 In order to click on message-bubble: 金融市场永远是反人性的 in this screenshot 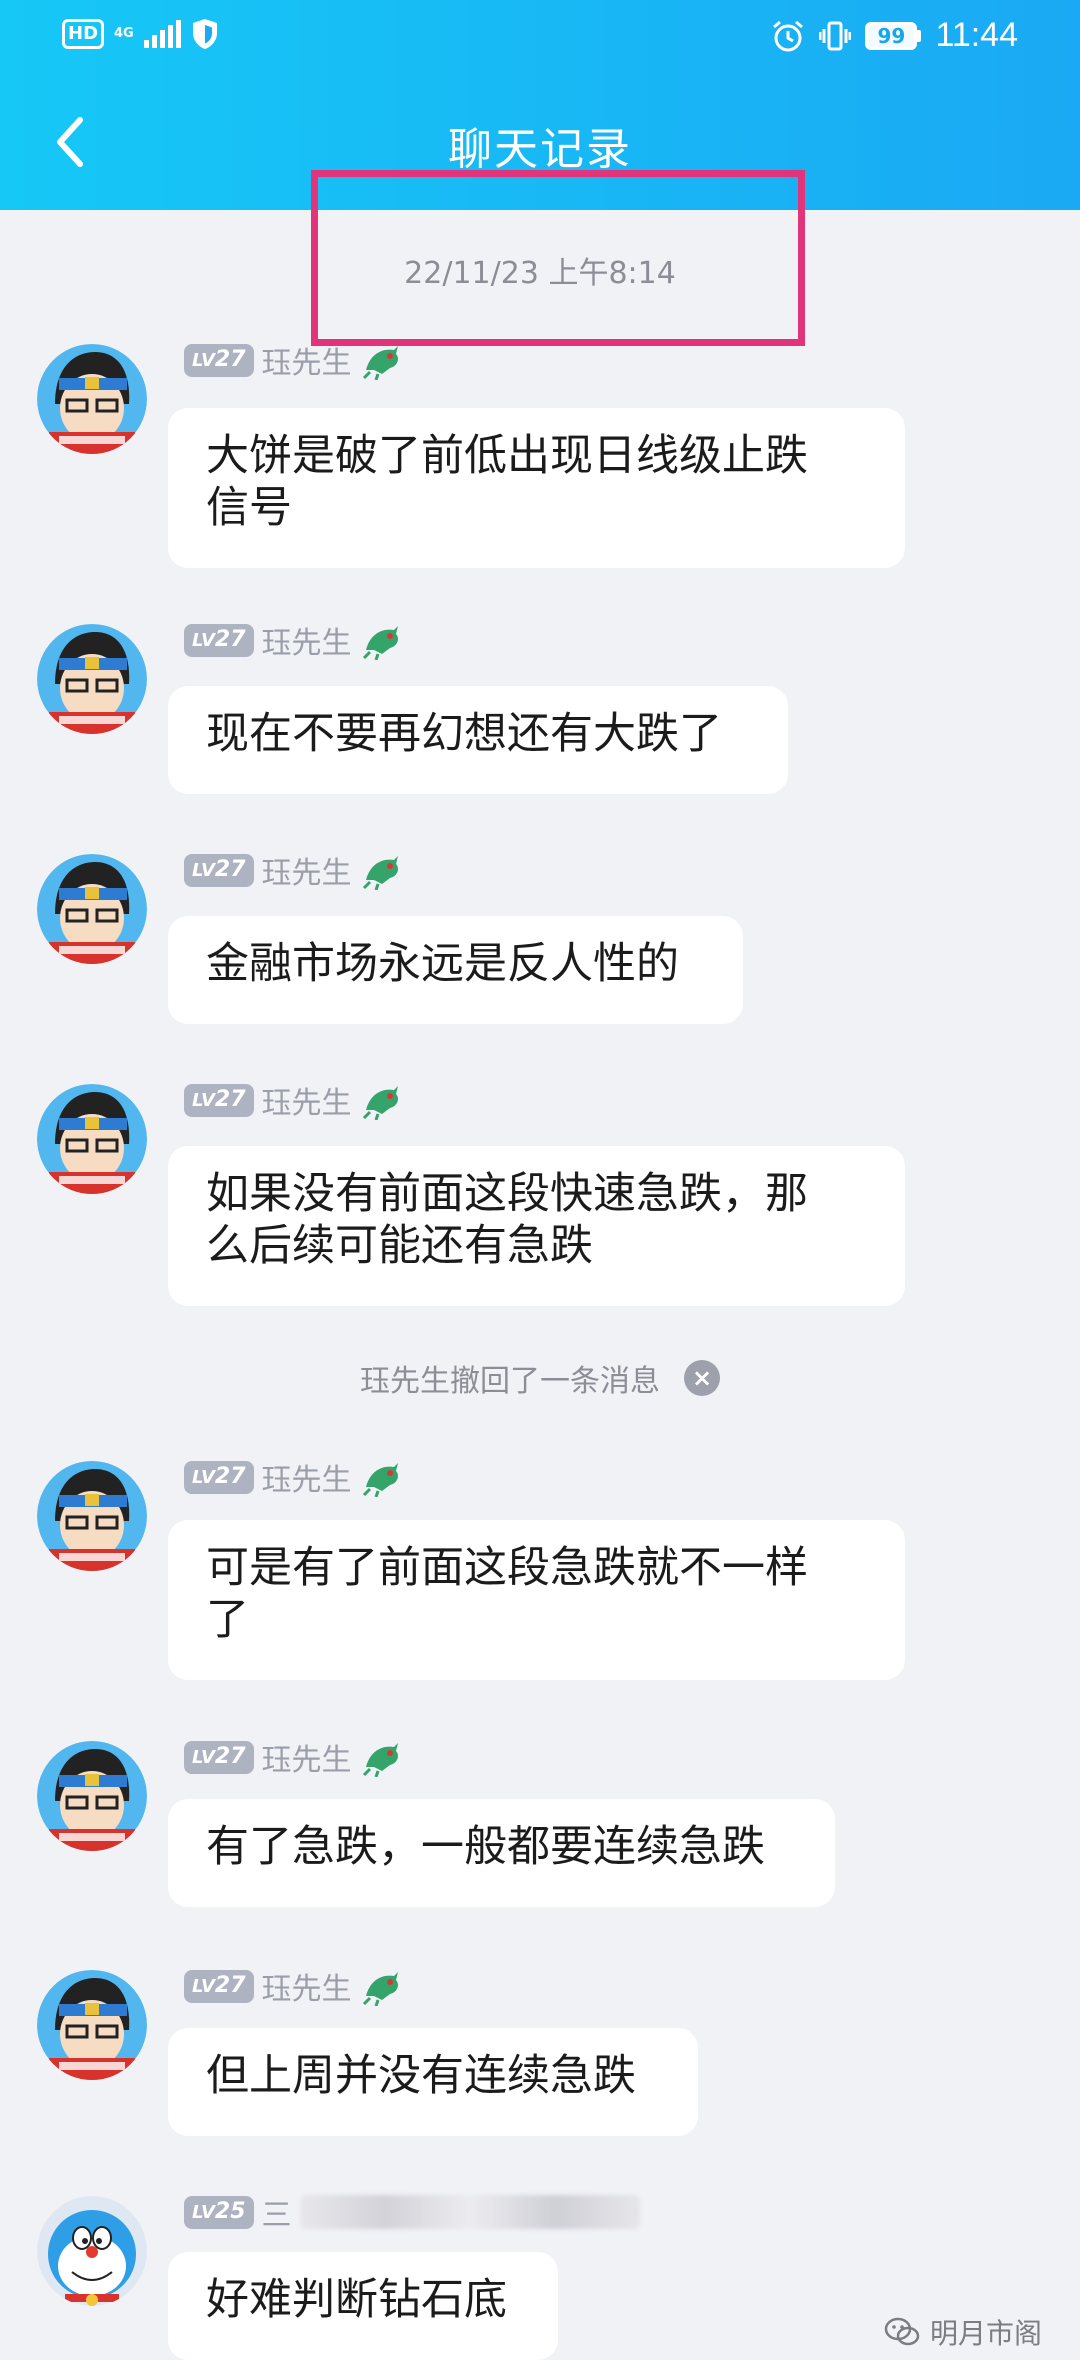, I will do `click(455, 970)`.